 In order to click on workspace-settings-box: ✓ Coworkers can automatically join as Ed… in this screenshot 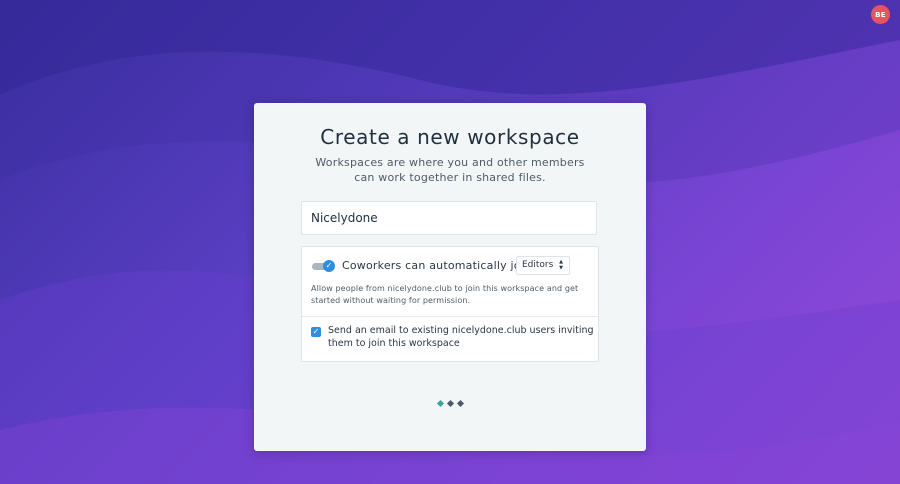, I will do `click(450, 304)`.